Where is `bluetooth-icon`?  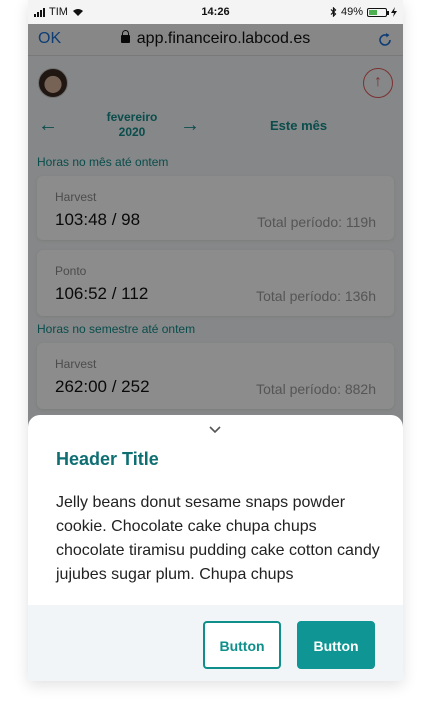
bluetooth-icon is located at coordinates (333, 12).